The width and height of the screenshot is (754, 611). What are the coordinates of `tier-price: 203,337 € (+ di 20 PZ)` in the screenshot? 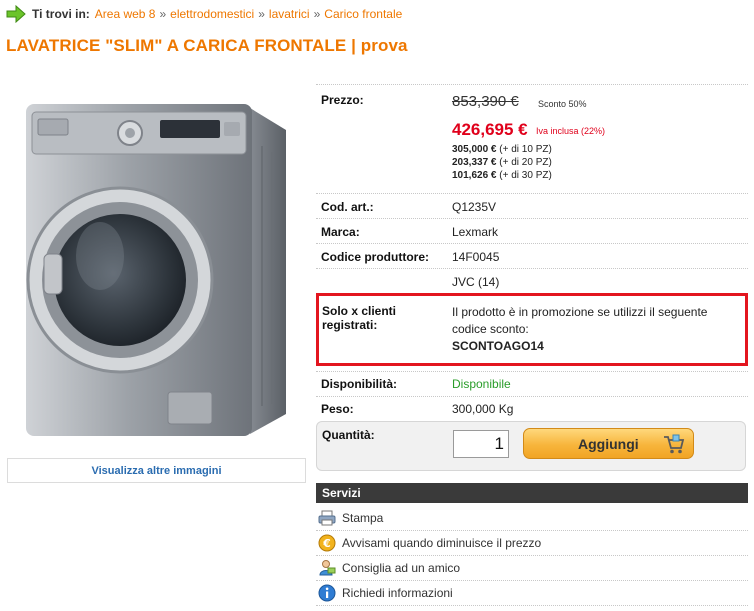 It's located at (502, 162).